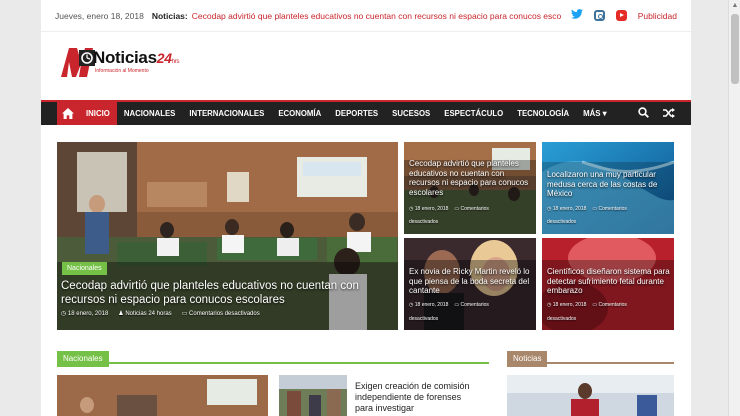 This screenshot has width=740, height=416. I want to click on social-links: Publicidad, so click(623, 15).